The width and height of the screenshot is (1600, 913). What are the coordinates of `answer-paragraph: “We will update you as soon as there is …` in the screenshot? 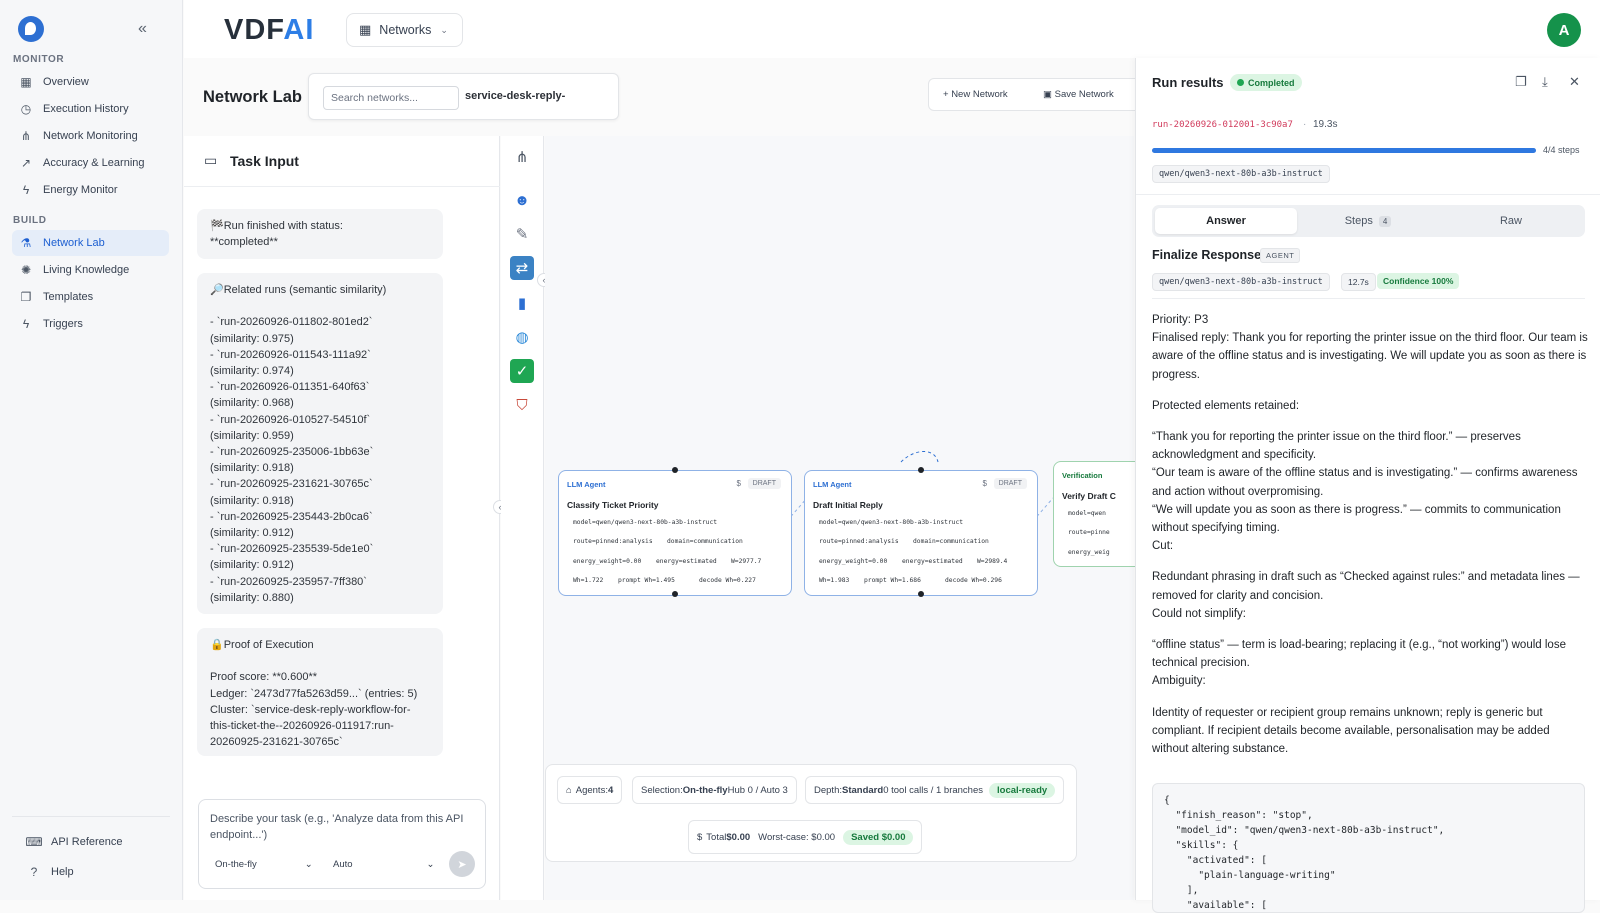 It's located at (1356, 519).